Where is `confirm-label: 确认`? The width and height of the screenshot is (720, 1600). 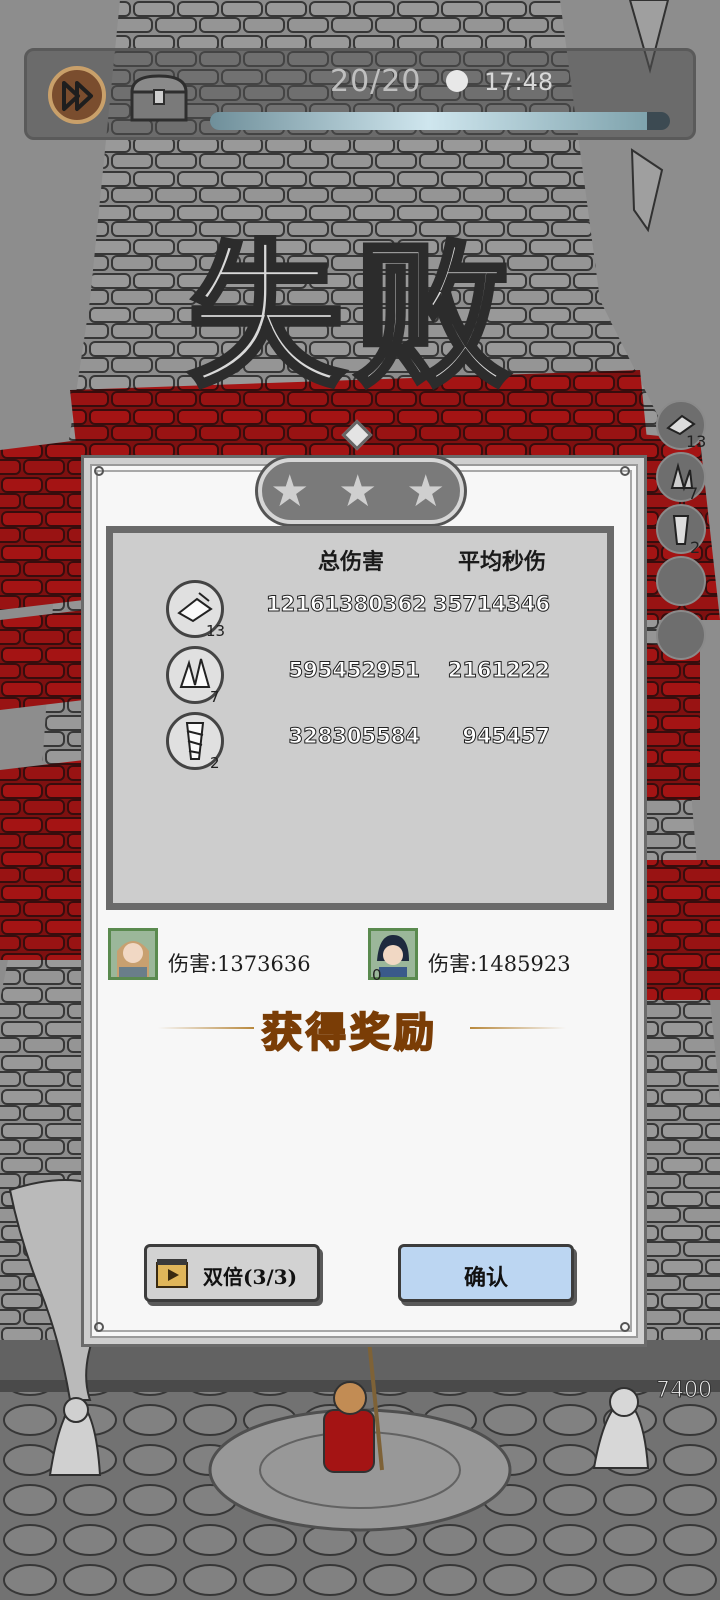
confirm-label: 确认 is located at coordinates (485, 1278).